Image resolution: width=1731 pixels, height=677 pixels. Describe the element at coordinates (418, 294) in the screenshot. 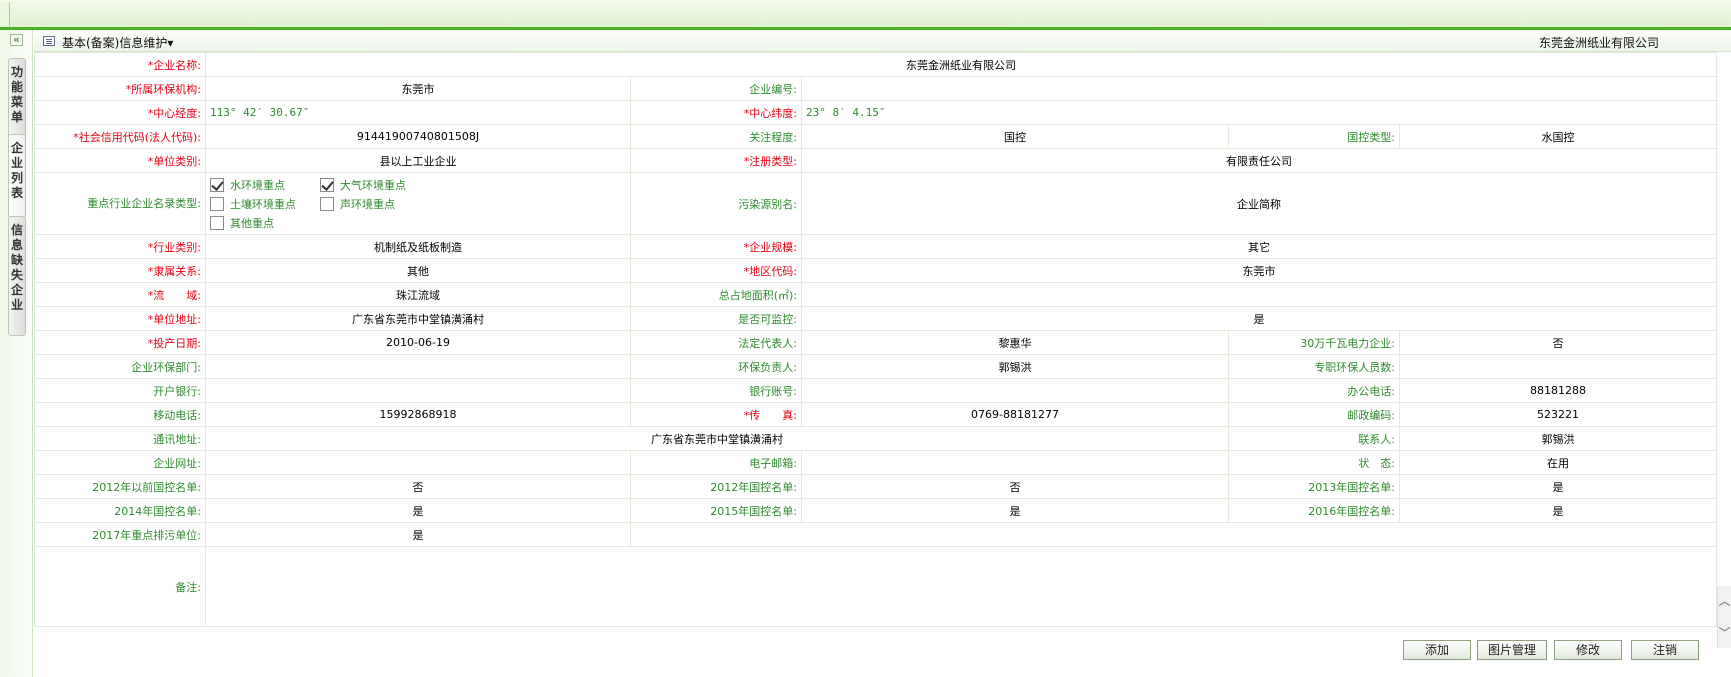

I see `value-basin: 珠江流域` at that location.